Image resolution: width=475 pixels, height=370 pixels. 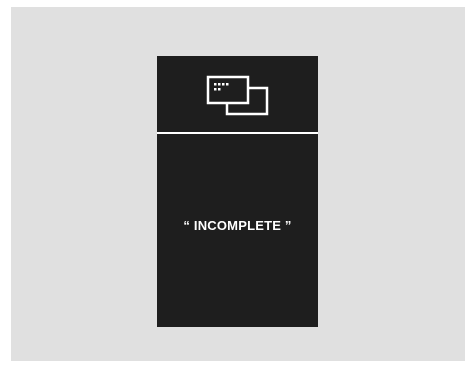 I want to click on icon-area, so click(x=237, y=94).